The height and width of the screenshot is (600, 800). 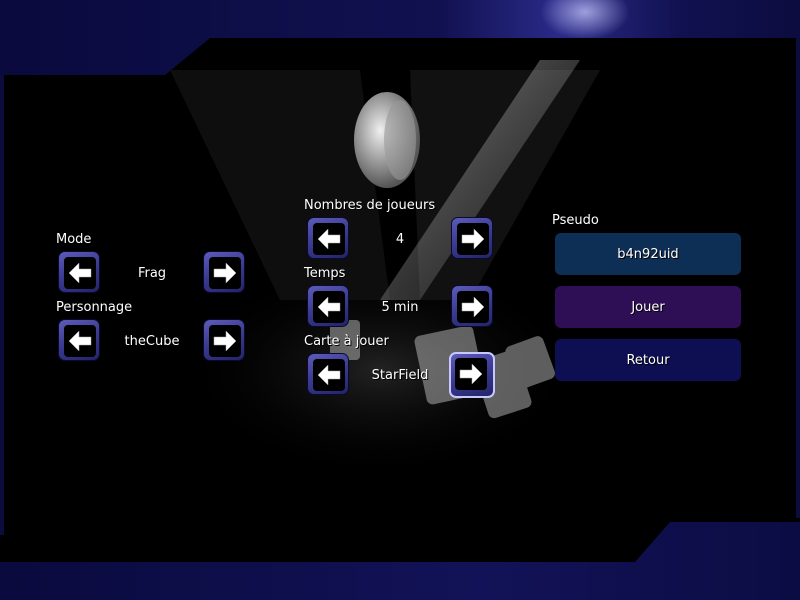 I want to click on map-value: StarField, so click(x=400, y=375).